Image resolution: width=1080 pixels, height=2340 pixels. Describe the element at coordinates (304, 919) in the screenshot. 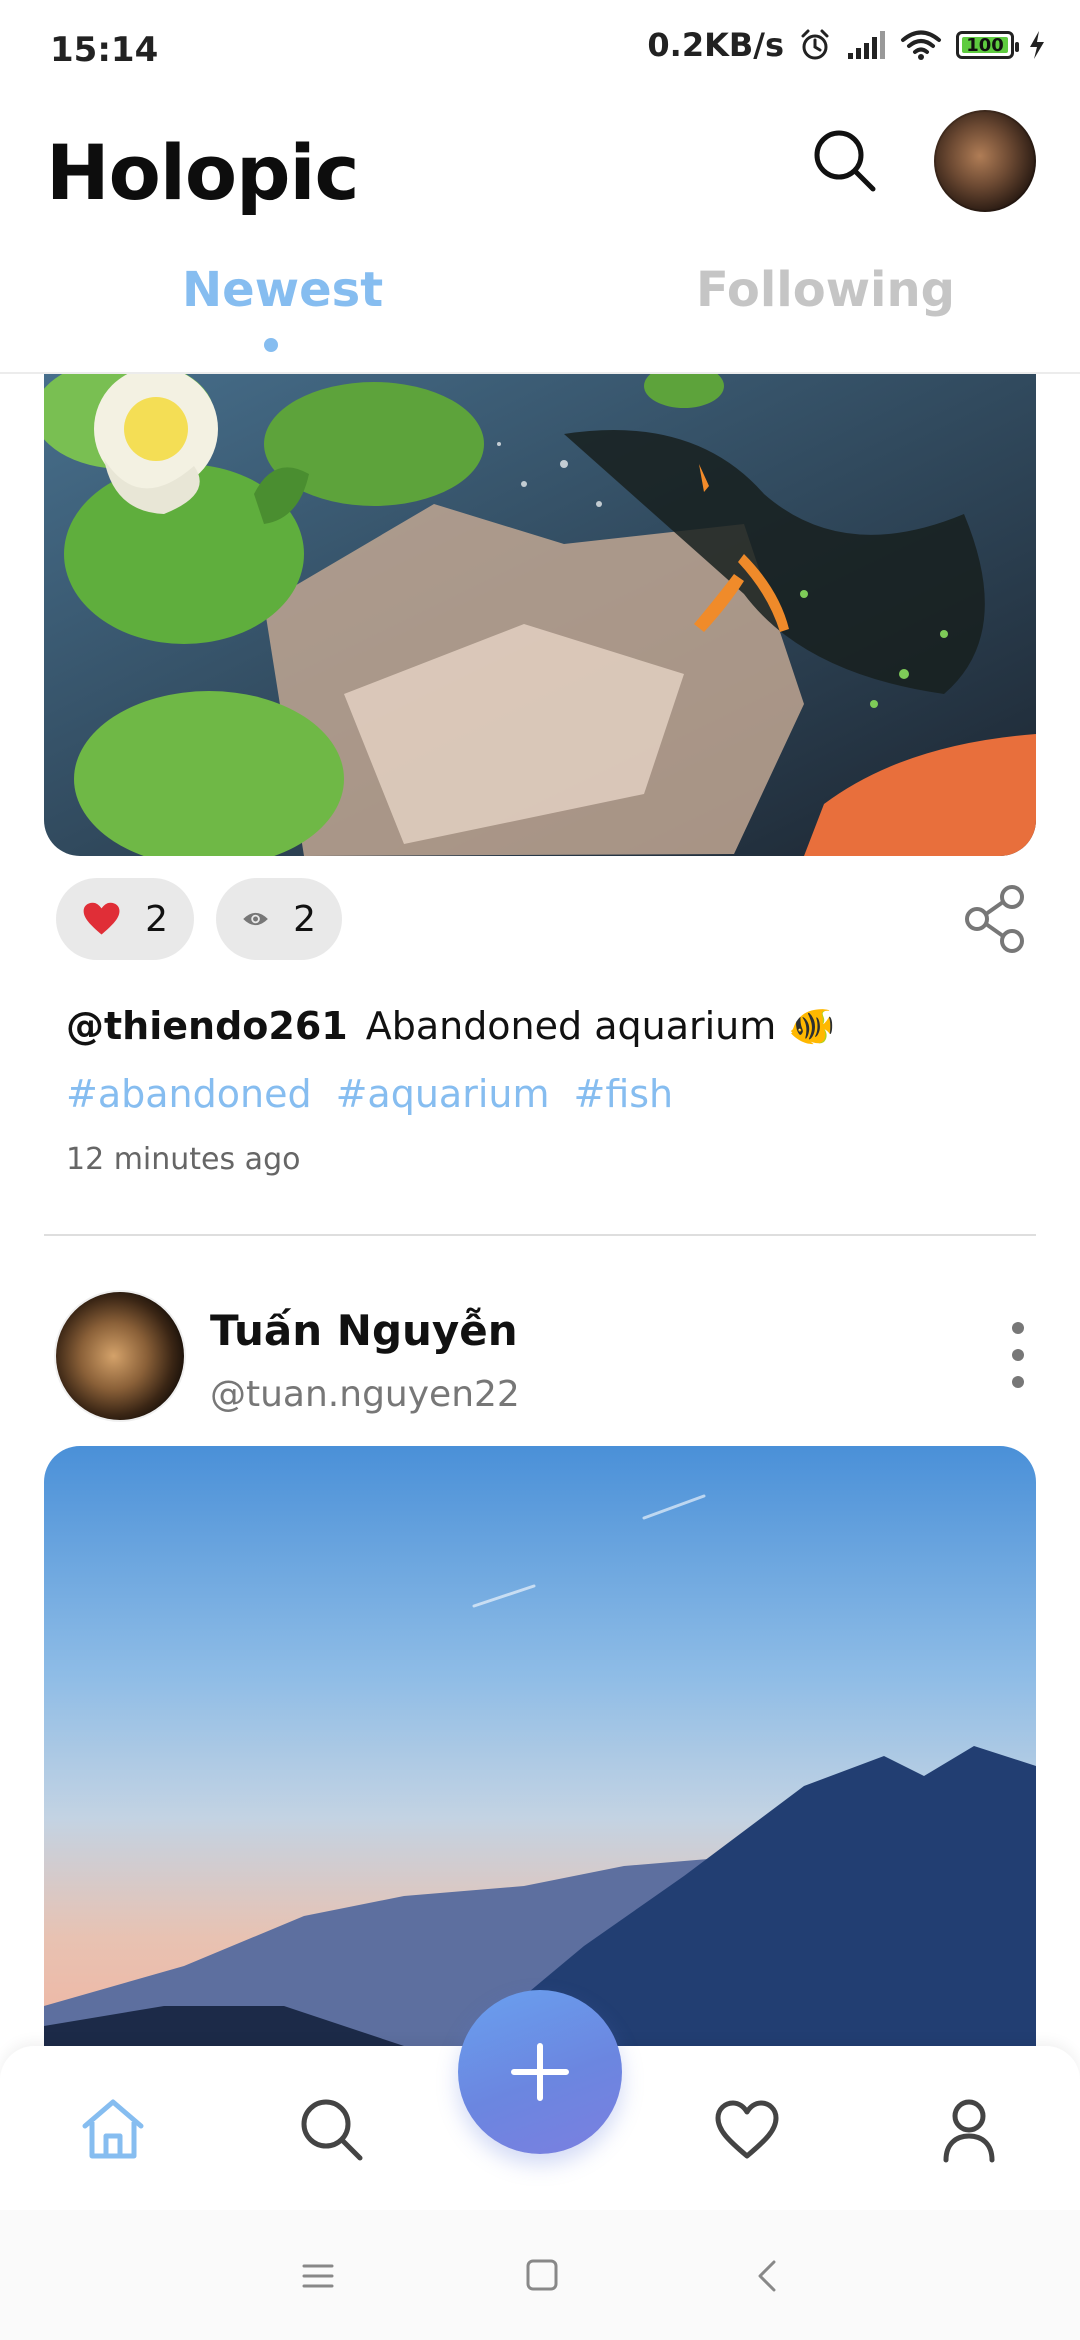

I see `view-count: 2` at that location.